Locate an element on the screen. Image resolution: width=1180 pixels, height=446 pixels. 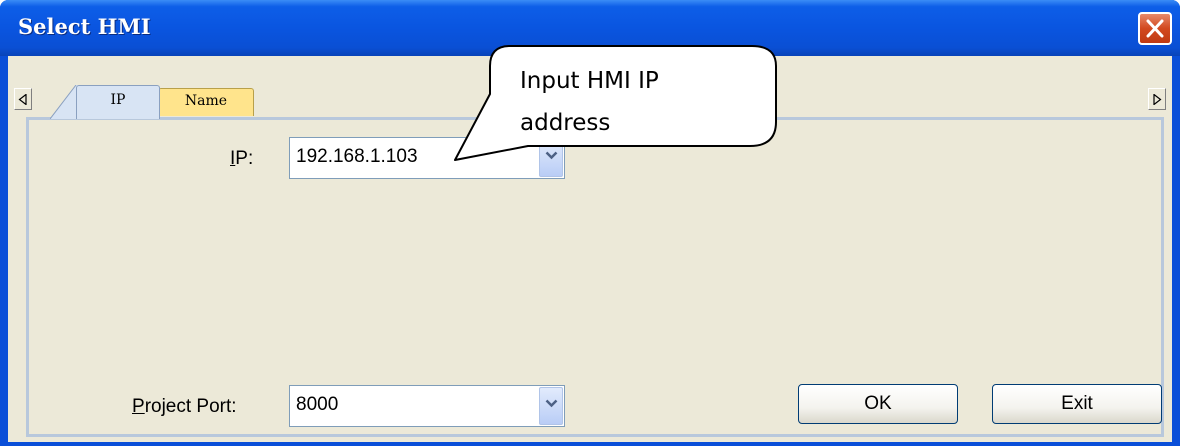
exit-button: Exit is located at coordinates (1077, 404).